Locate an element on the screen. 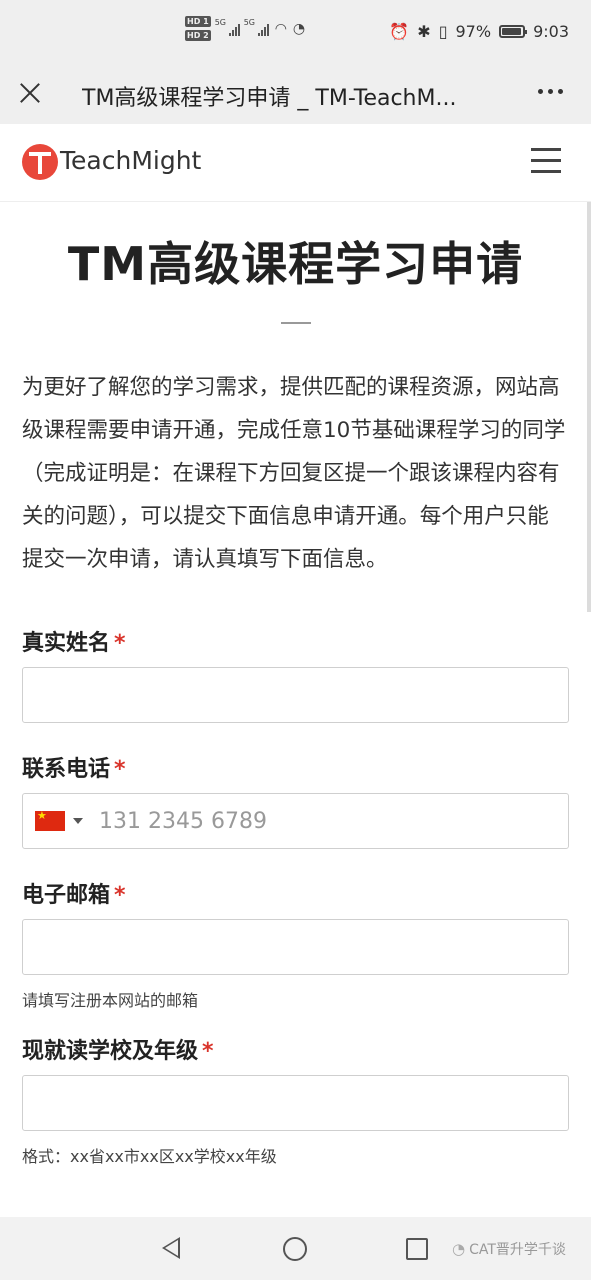 The height and width of the screenshot is (1280, 591). network-label-2: 5G is located at coordinates (249, 22).